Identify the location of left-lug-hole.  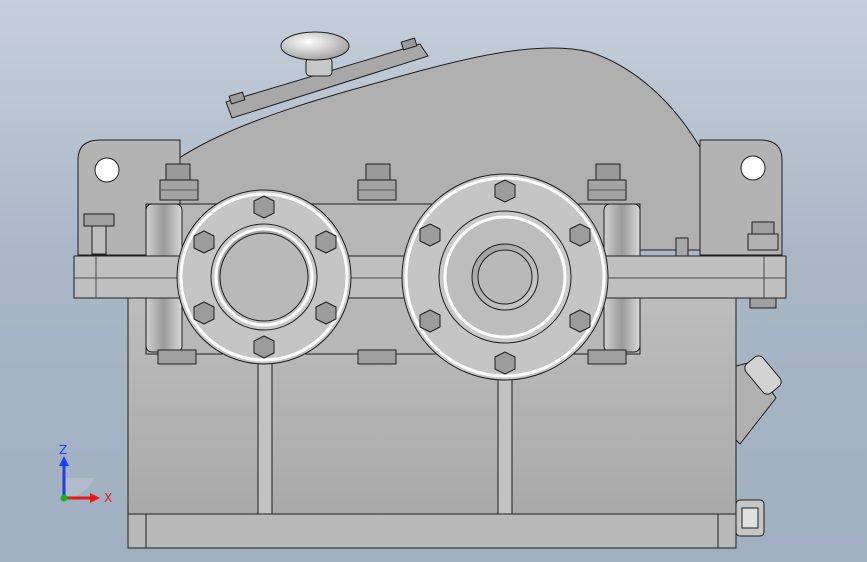
(107, 170).